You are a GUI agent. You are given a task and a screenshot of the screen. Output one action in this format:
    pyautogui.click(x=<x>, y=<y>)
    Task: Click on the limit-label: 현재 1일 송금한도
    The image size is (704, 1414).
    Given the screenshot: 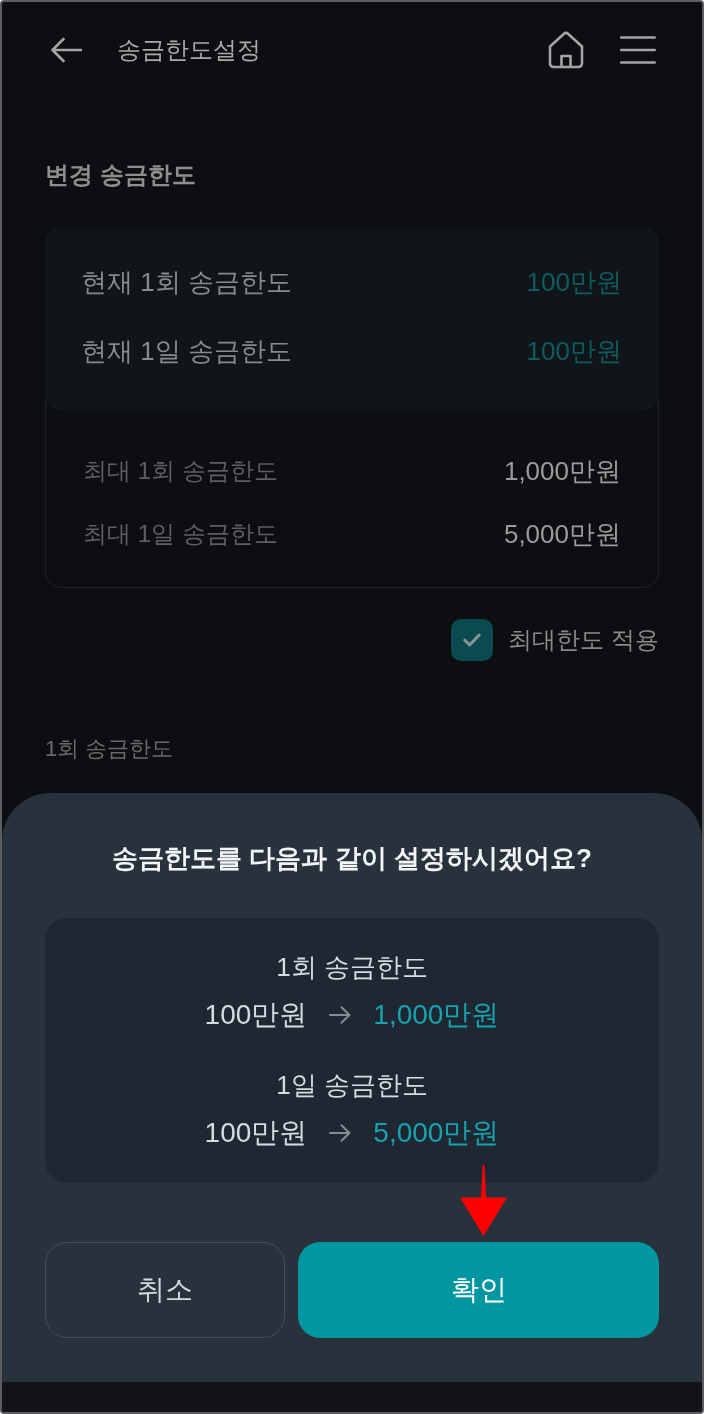 What is the action you would take?
    pyautogui.click(x=186, y=351)
    